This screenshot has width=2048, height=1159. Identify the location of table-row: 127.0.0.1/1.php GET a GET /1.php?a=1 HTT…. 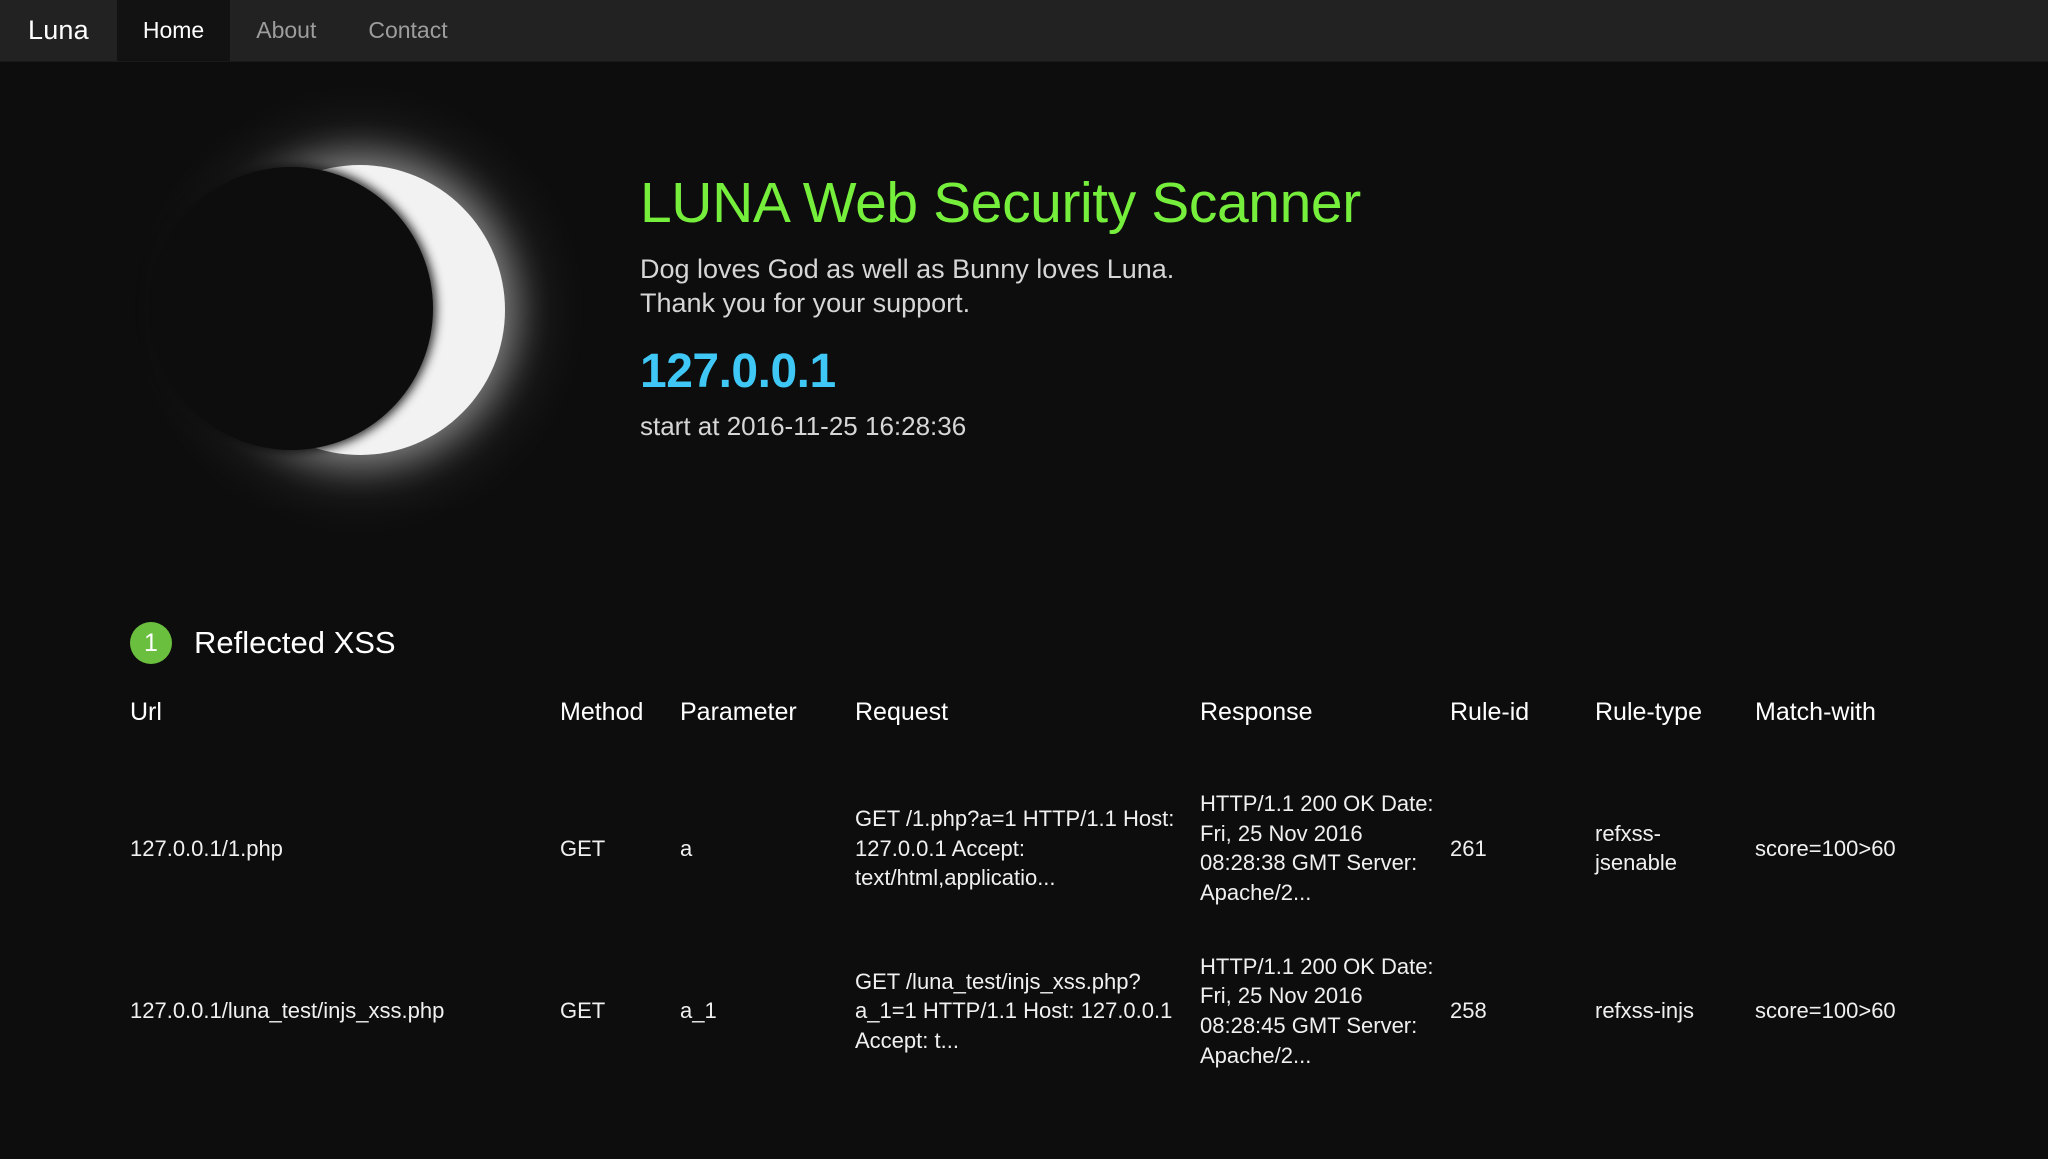
(1089, 848).